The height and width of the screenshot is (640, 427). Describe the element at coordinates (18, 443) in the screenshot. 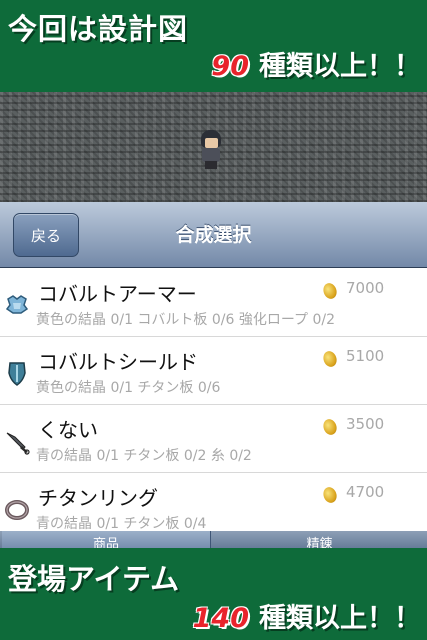

I see `kunai-icon` at that location.